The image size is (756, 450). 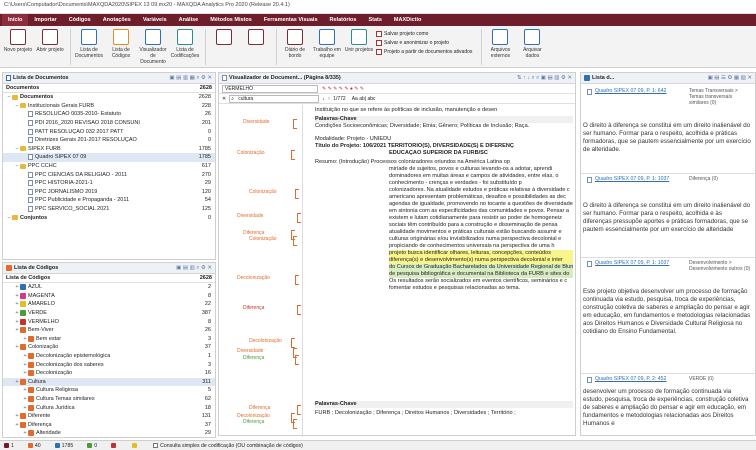 What do you see at coordinates (109, 149) in the screenshot?
I see `document-row: − SIPEX FURB 1785` at bounding box center [109, 149].